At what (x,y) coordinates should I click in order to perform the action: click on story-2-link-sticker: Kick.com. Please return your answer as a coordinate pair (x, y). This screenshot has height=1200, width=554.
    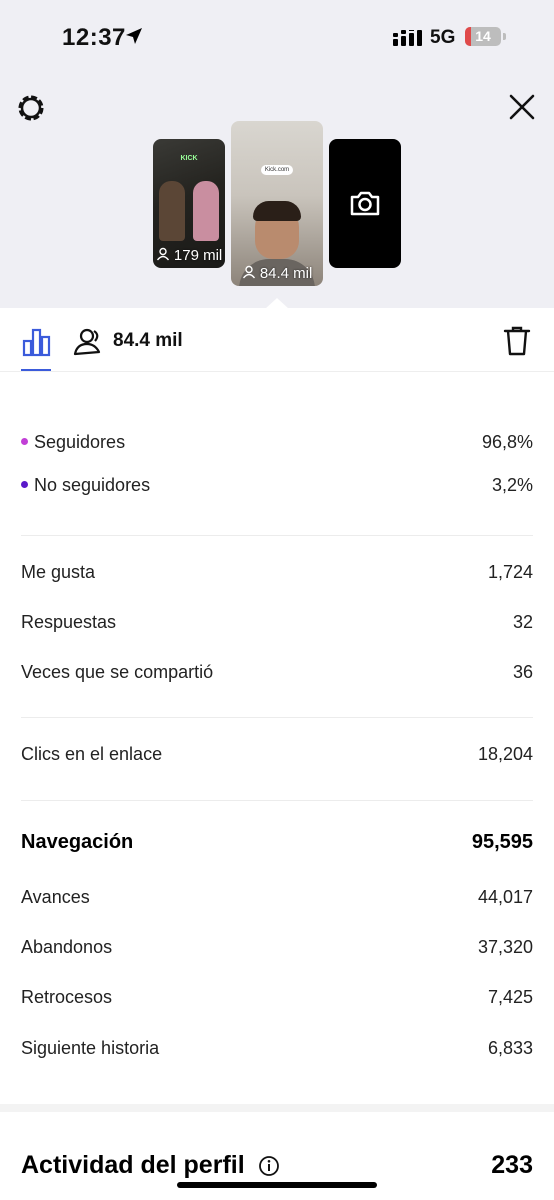
    Looking at the image, I should click on (277, 170).